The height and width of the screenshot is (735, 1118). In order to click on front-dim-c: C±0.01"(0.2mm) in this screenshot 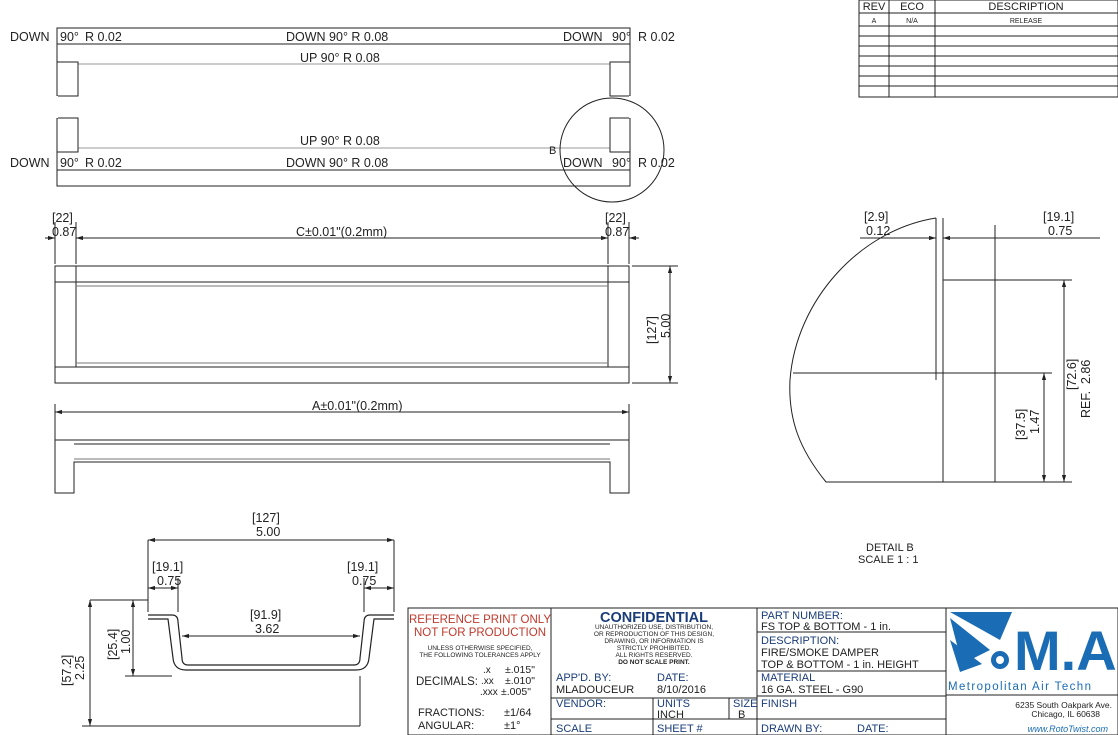, I will do `click(341, 232)`.